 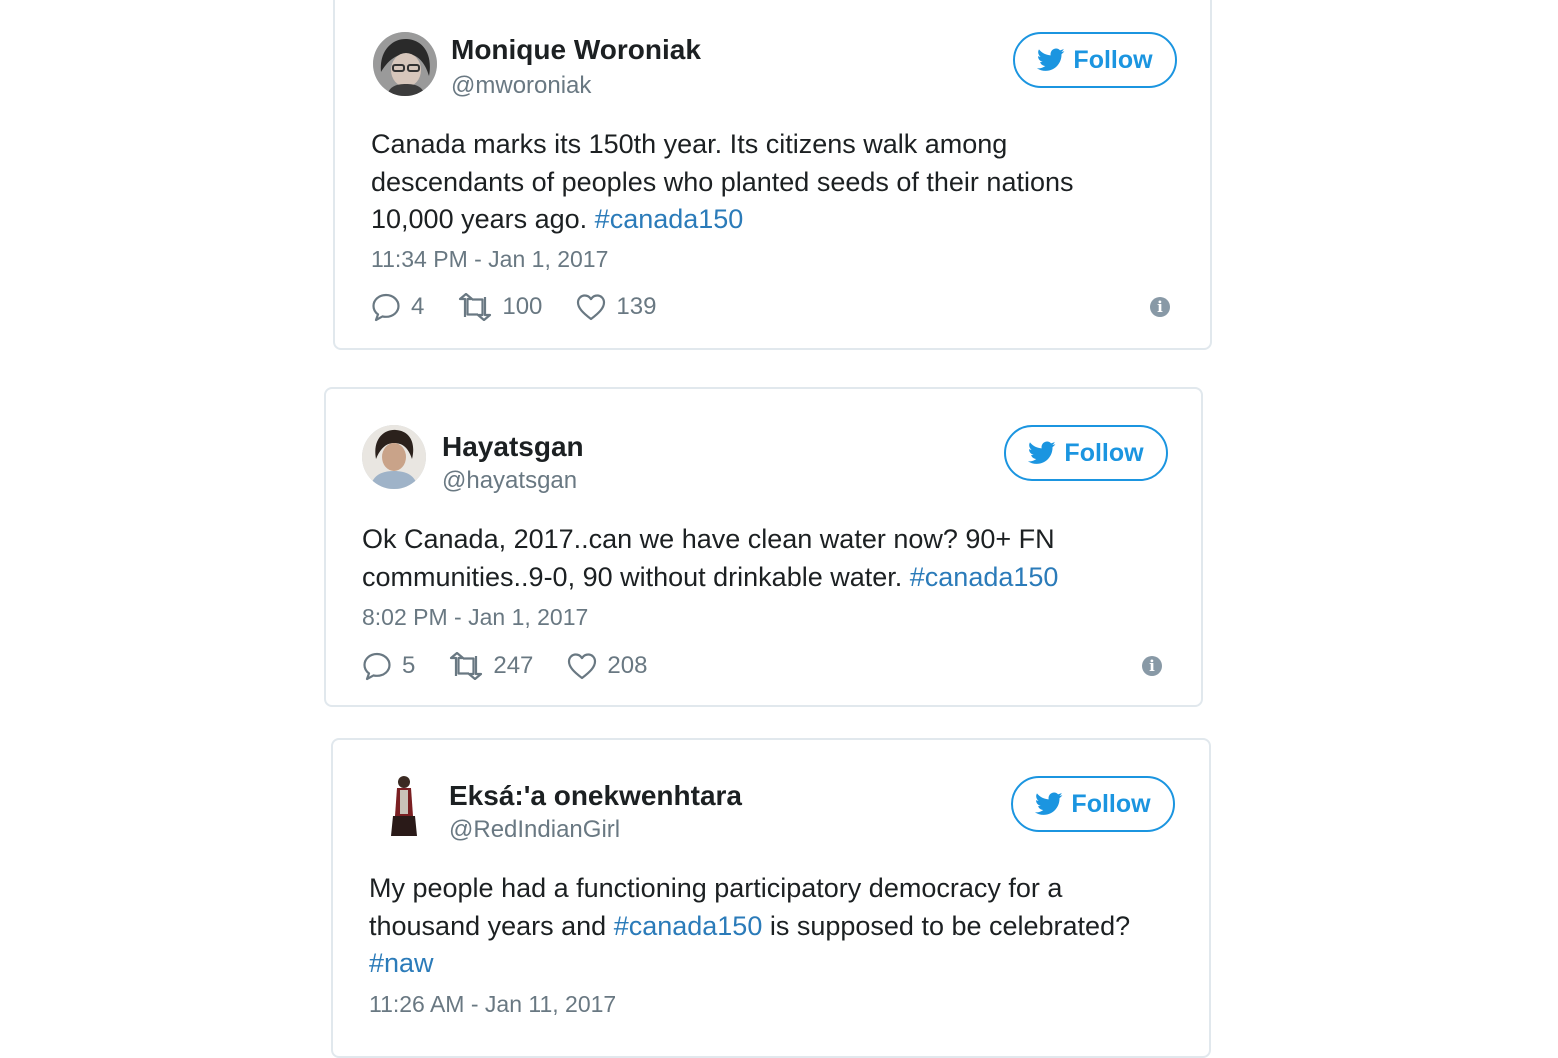 What do you see at coordinates (513, 447) in the screenshot?
I see `user-name: Hayatsgan` at bounding box center [513, 447].